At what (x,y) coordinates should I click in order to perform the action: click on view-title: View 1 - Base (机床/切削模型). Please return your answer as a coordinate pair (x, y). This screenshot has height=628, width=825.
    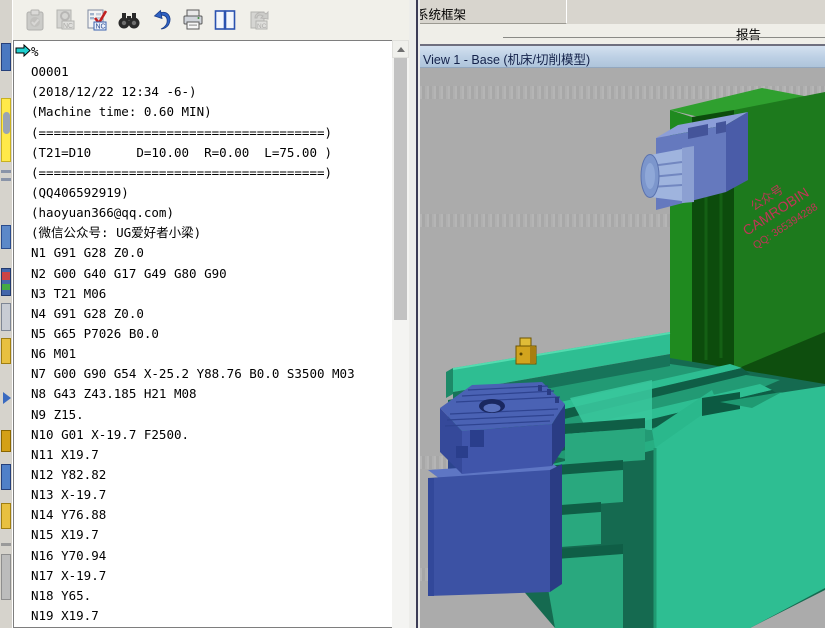
    Looking at the image, I should click on (507, 60).